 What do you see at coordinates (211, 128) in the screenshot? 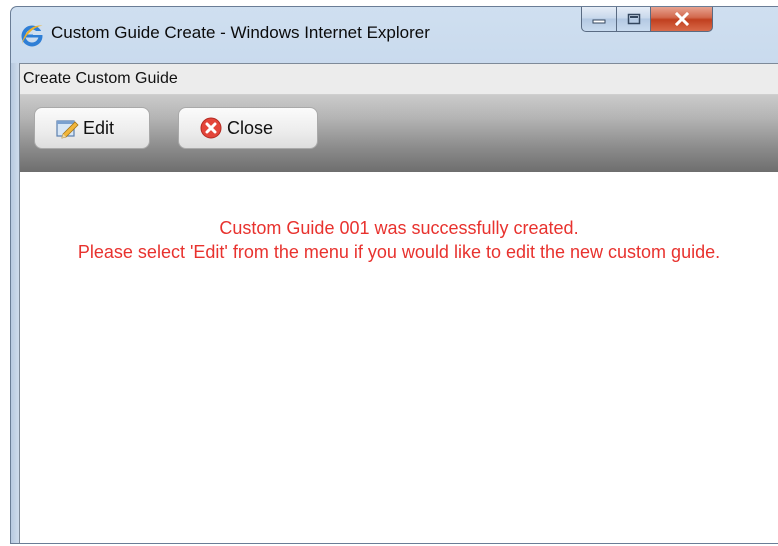
I see `close-circle-icon` at bounding box center [211, 128].